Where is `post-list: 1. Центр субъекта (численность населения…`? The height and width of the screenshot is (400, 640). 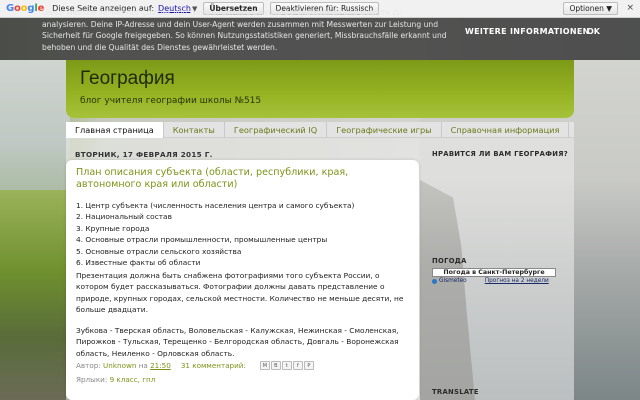
post-list: 1. Центр субъекта (численность населения… is located at coordinates (215, 234).